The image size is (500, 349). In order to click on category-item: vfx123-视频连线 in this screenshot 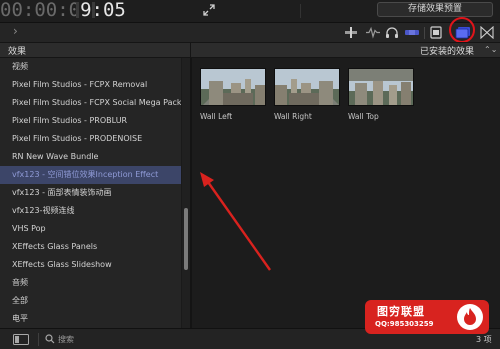, I will do `click(90, 211)`.